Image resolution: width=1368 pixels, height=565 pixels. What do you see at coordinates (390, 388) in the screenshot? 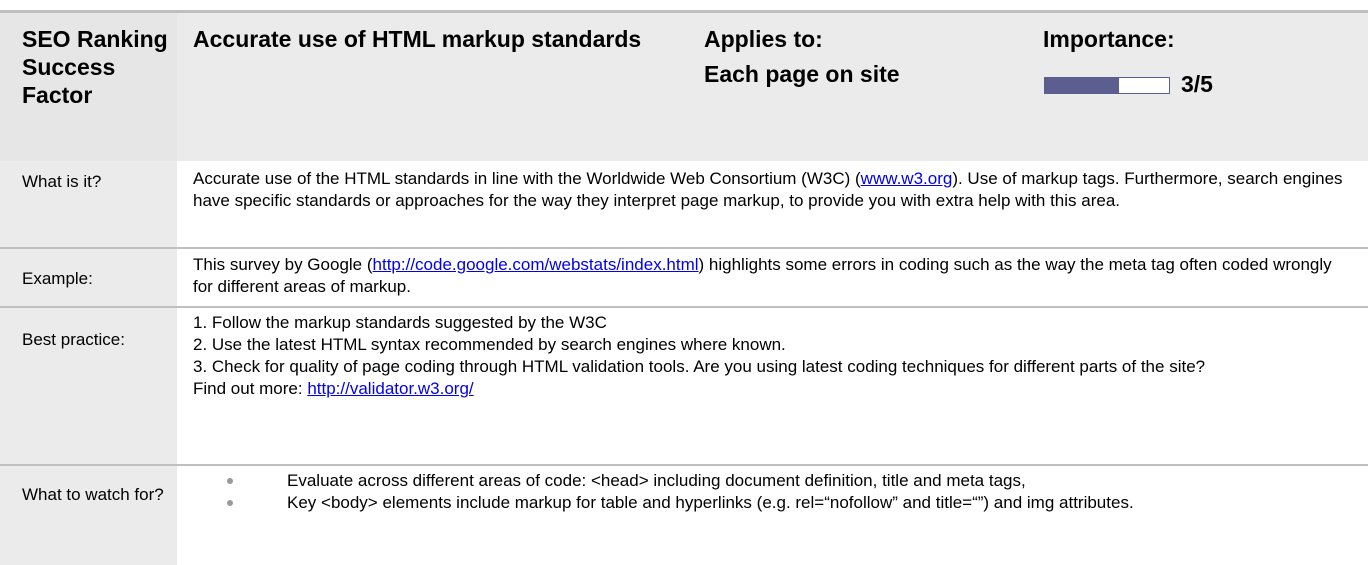
I see `validator-link: http://validator.w3.org/` at bounding box center [390, 388].